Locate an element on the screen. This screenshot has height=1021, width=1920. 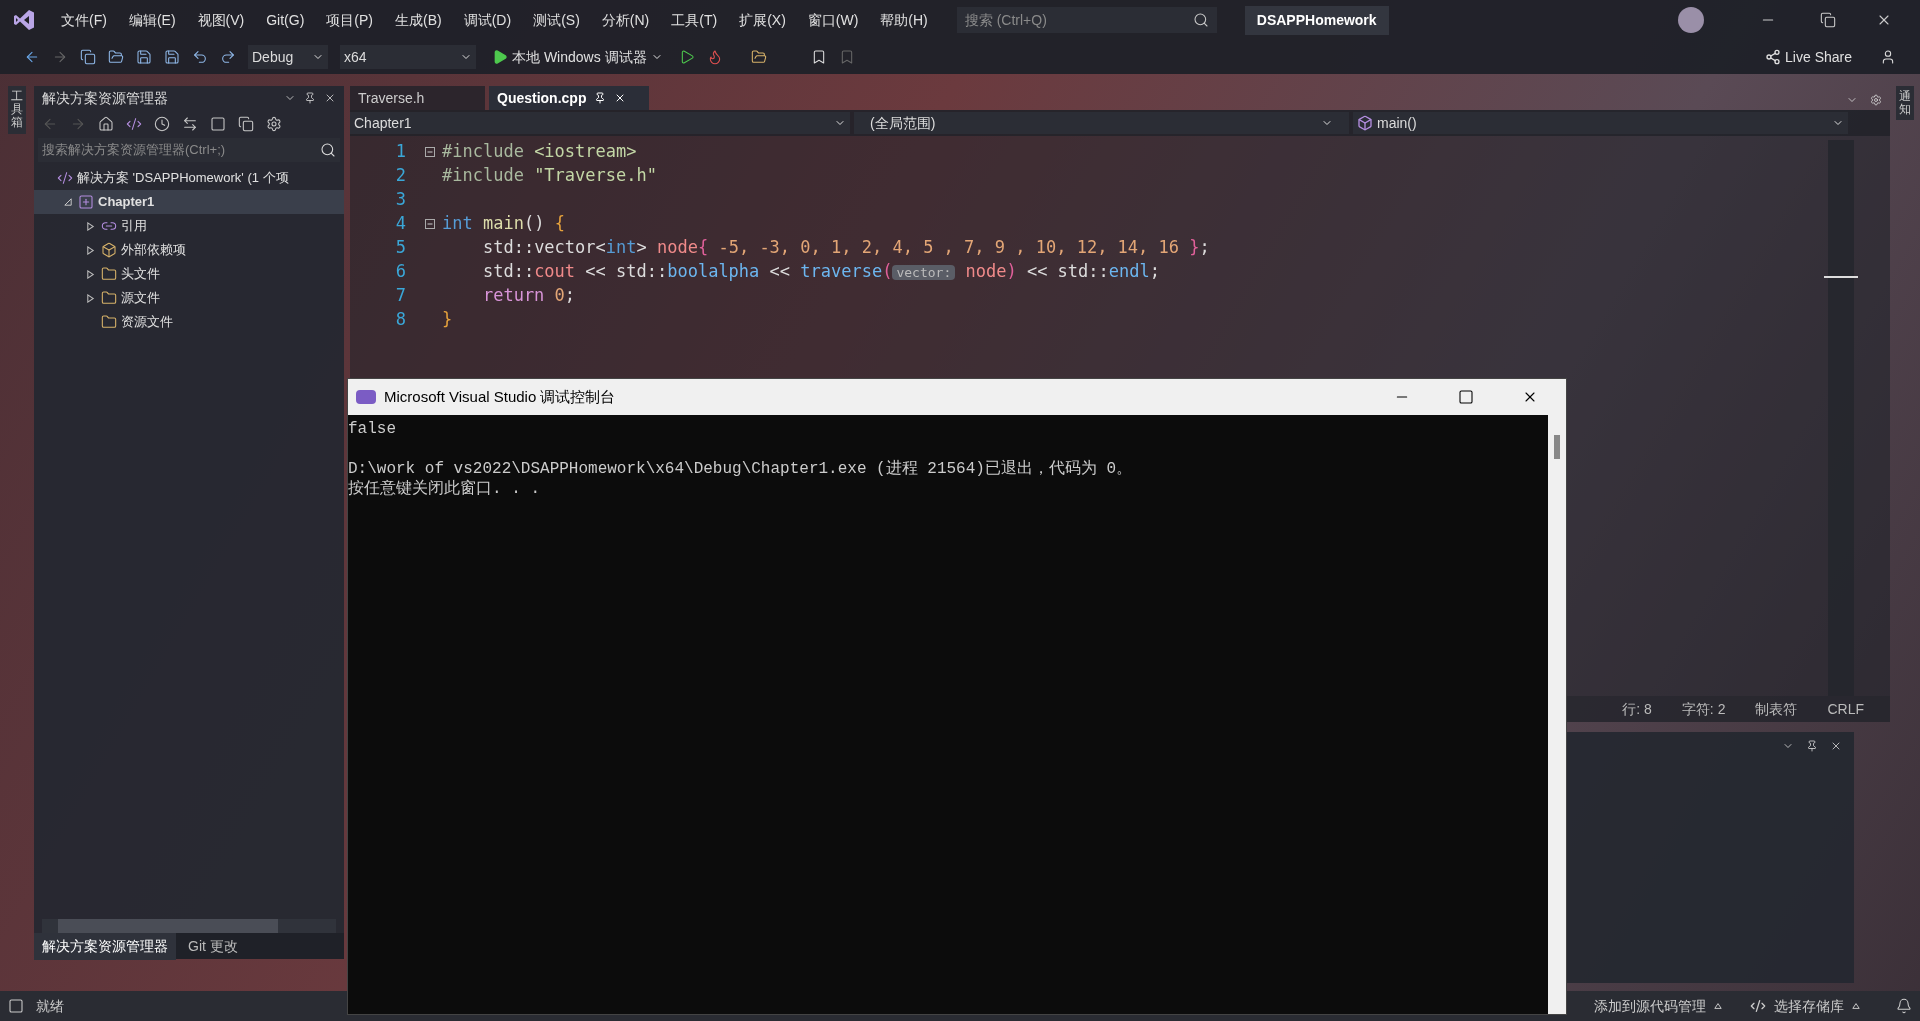
tree-item-label: 外部依赖项 is located at coordinates (153, 250).